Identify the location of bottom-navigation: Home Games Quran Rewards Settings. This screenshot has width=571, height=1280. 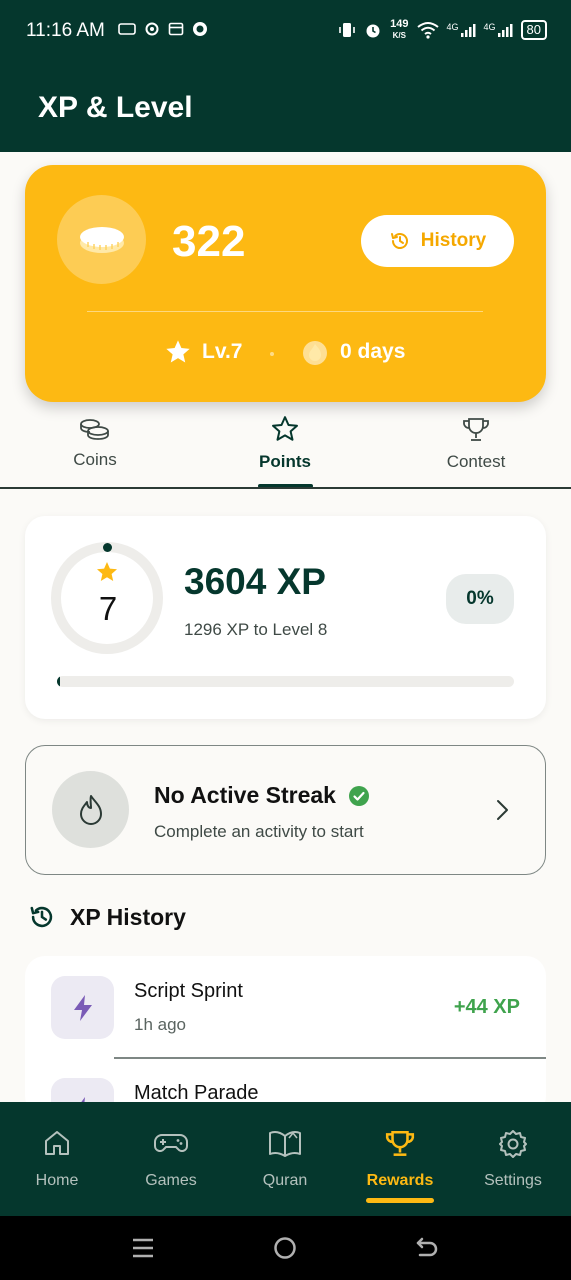
(285, 1159).